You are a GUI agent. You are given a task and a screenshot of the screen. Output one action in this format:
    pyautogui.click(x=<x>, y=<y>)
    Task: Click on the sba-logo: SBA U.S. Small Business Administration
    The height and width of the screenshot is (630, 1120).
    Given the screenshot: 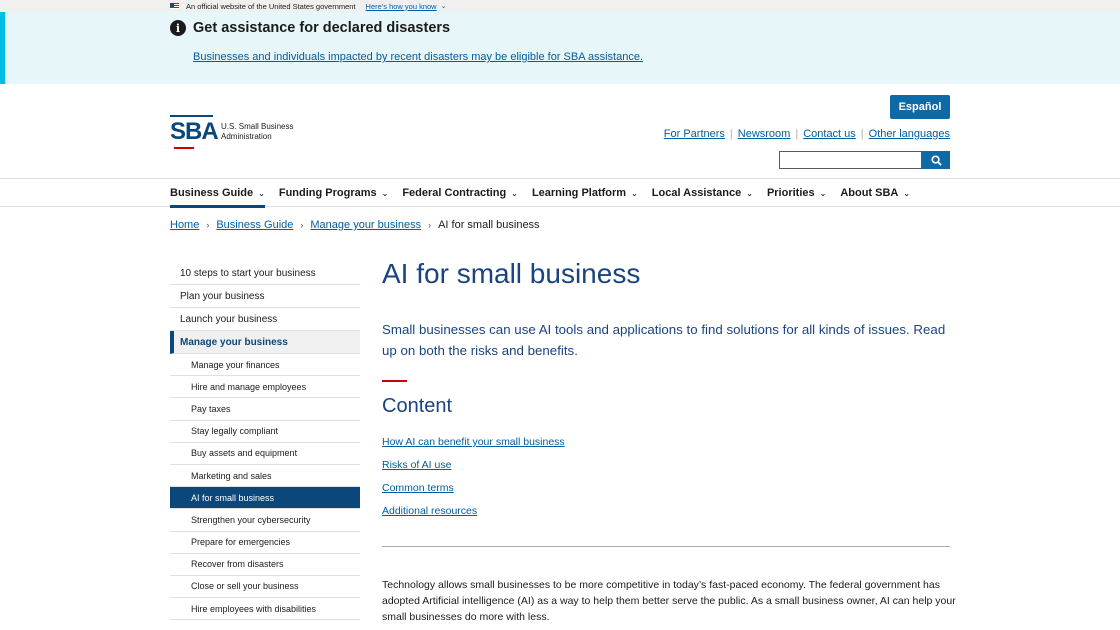 What is the action you would take?
    pyautogui.click(x=231, y=132)
    